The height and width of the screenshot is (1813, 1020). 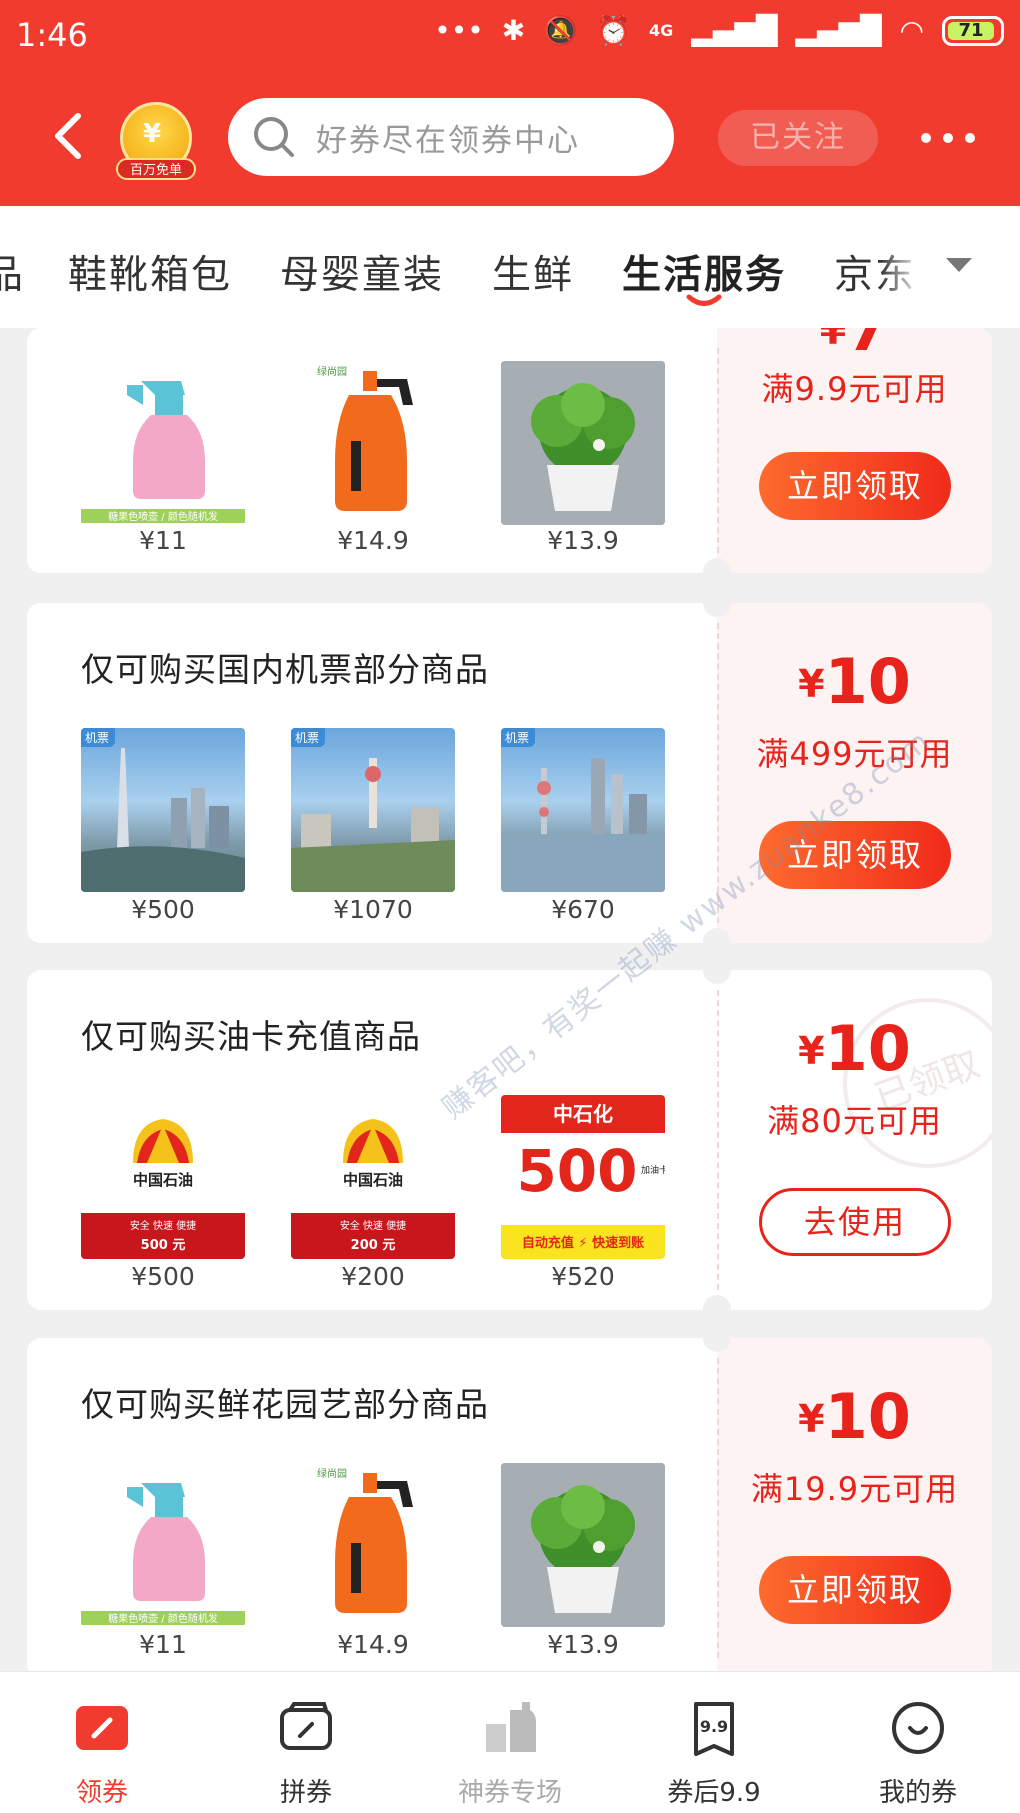 I want to click on nav-item-coupons: 领券, so click(x=102, y=1742).